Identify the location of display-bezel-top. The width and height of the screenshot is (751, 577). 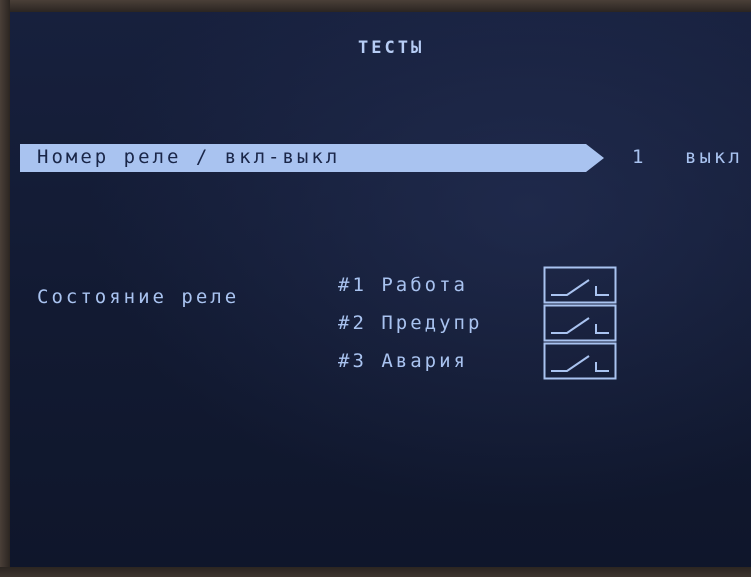
(375, 6).